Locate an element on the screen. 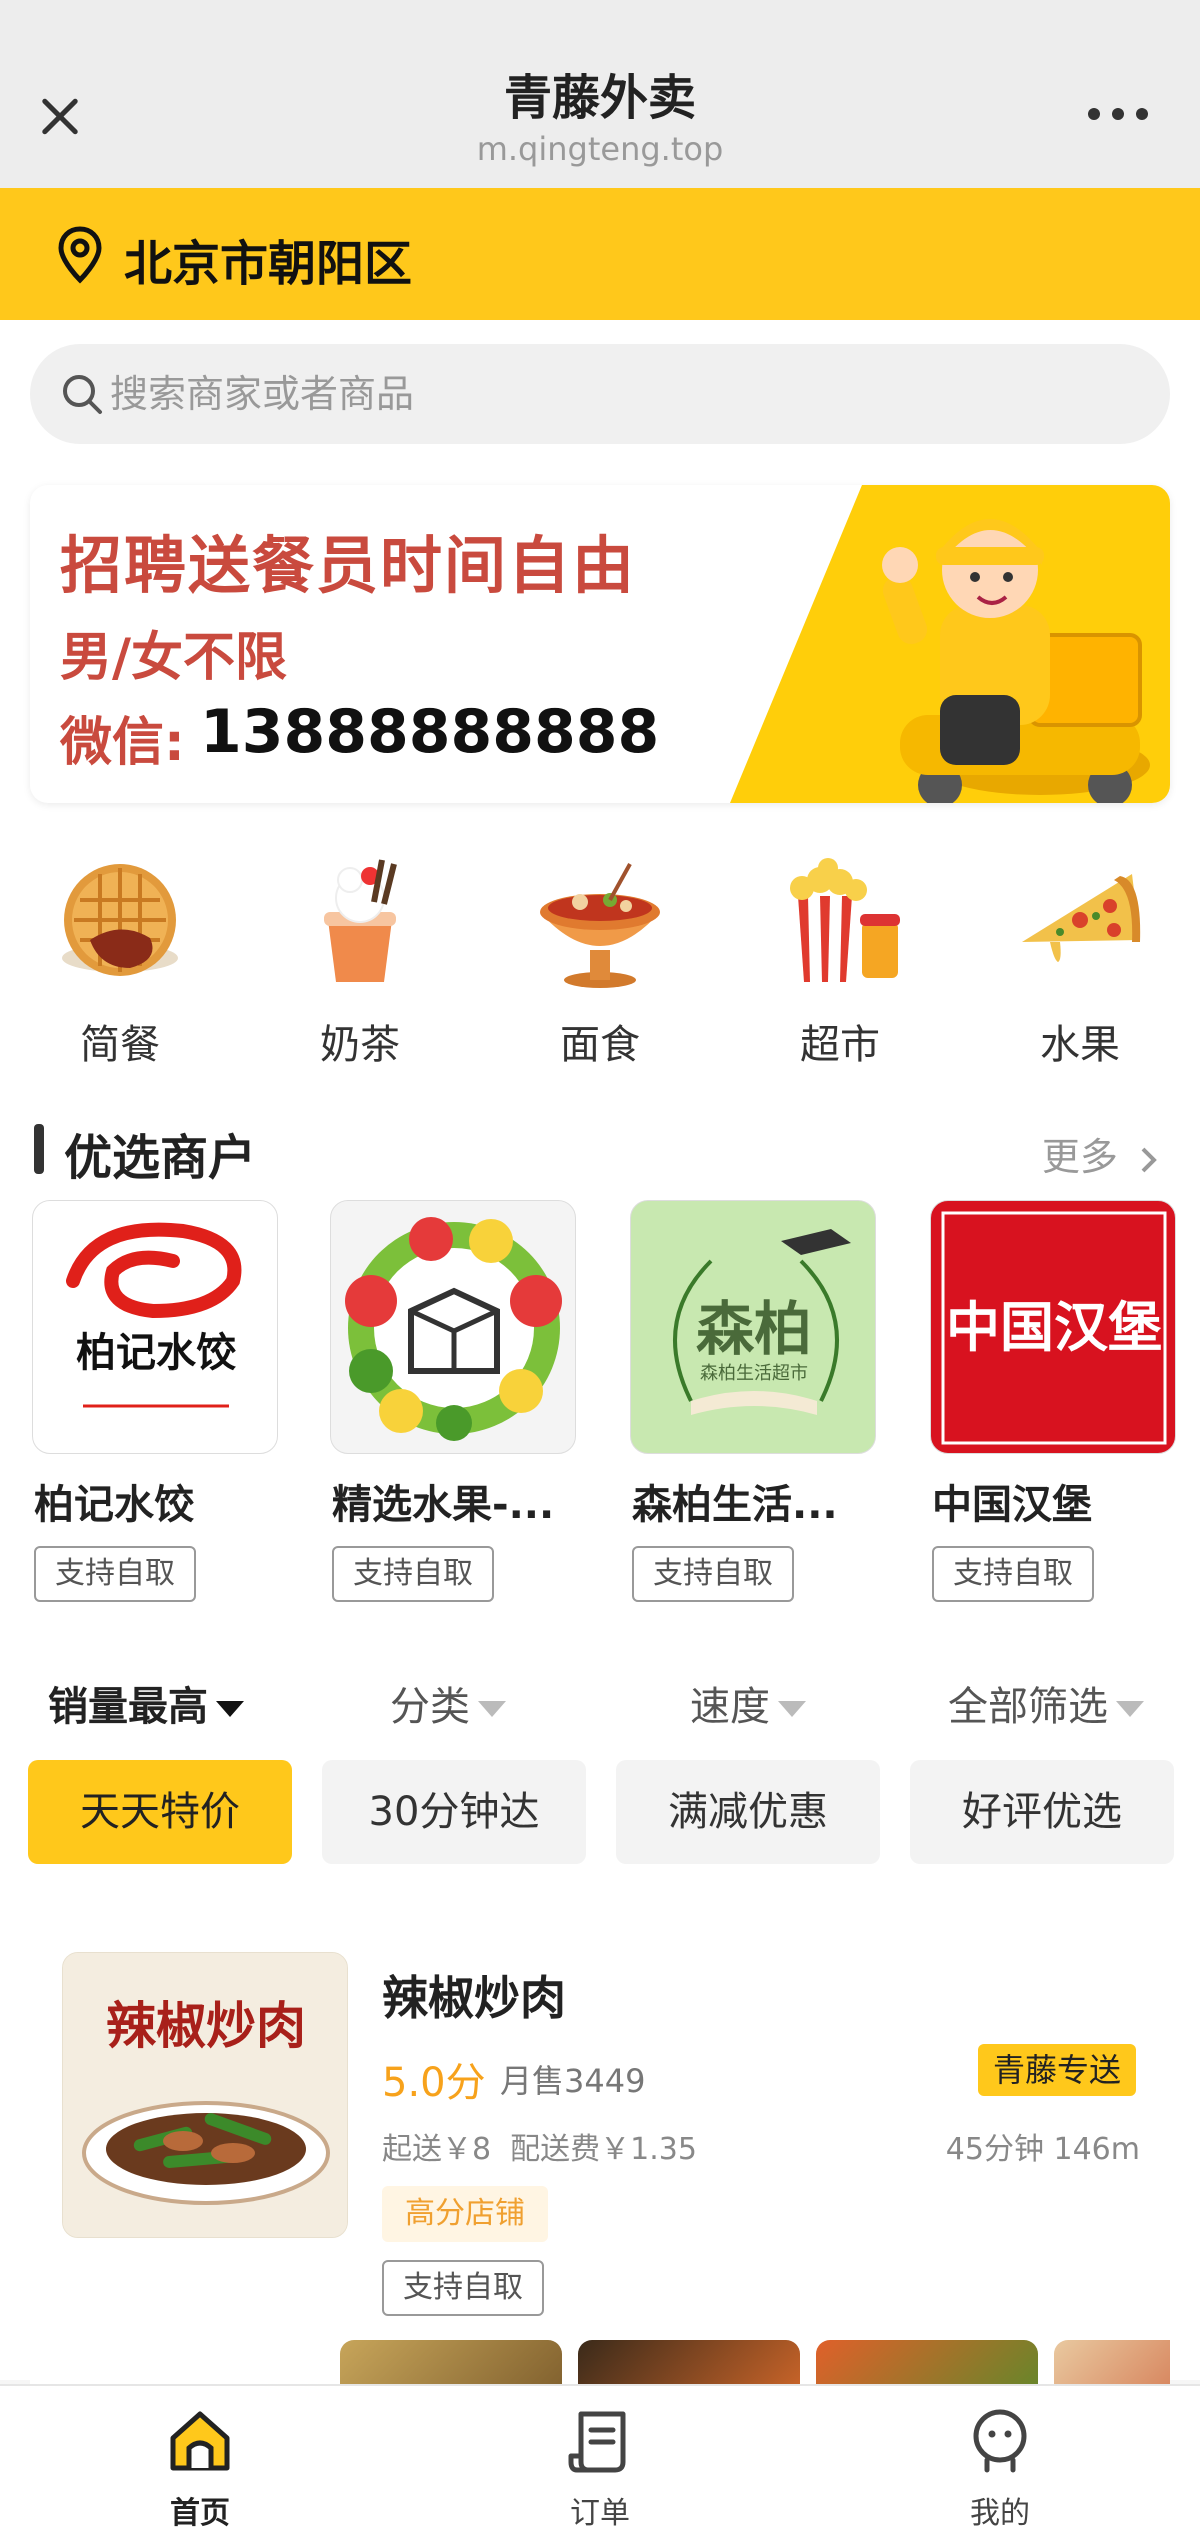  chip-top-rated: 好评优选 is located at coordinates (1042, 1812).